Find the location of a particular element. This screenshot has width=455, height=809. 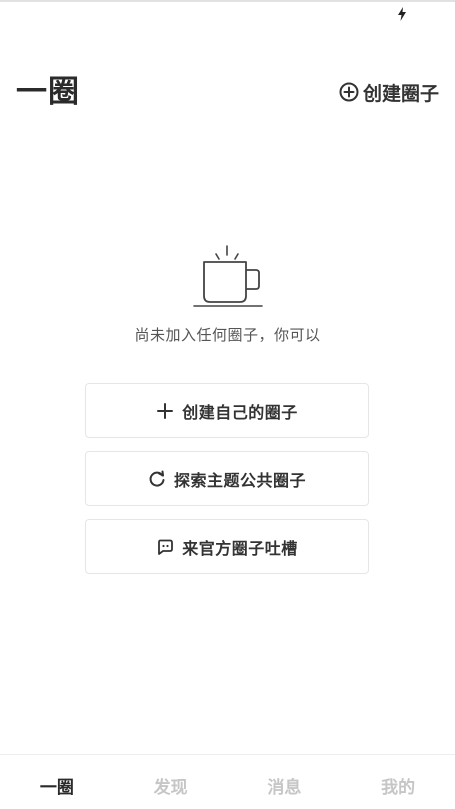

tab-messages: 消息 is located at coordinates (285, 782).